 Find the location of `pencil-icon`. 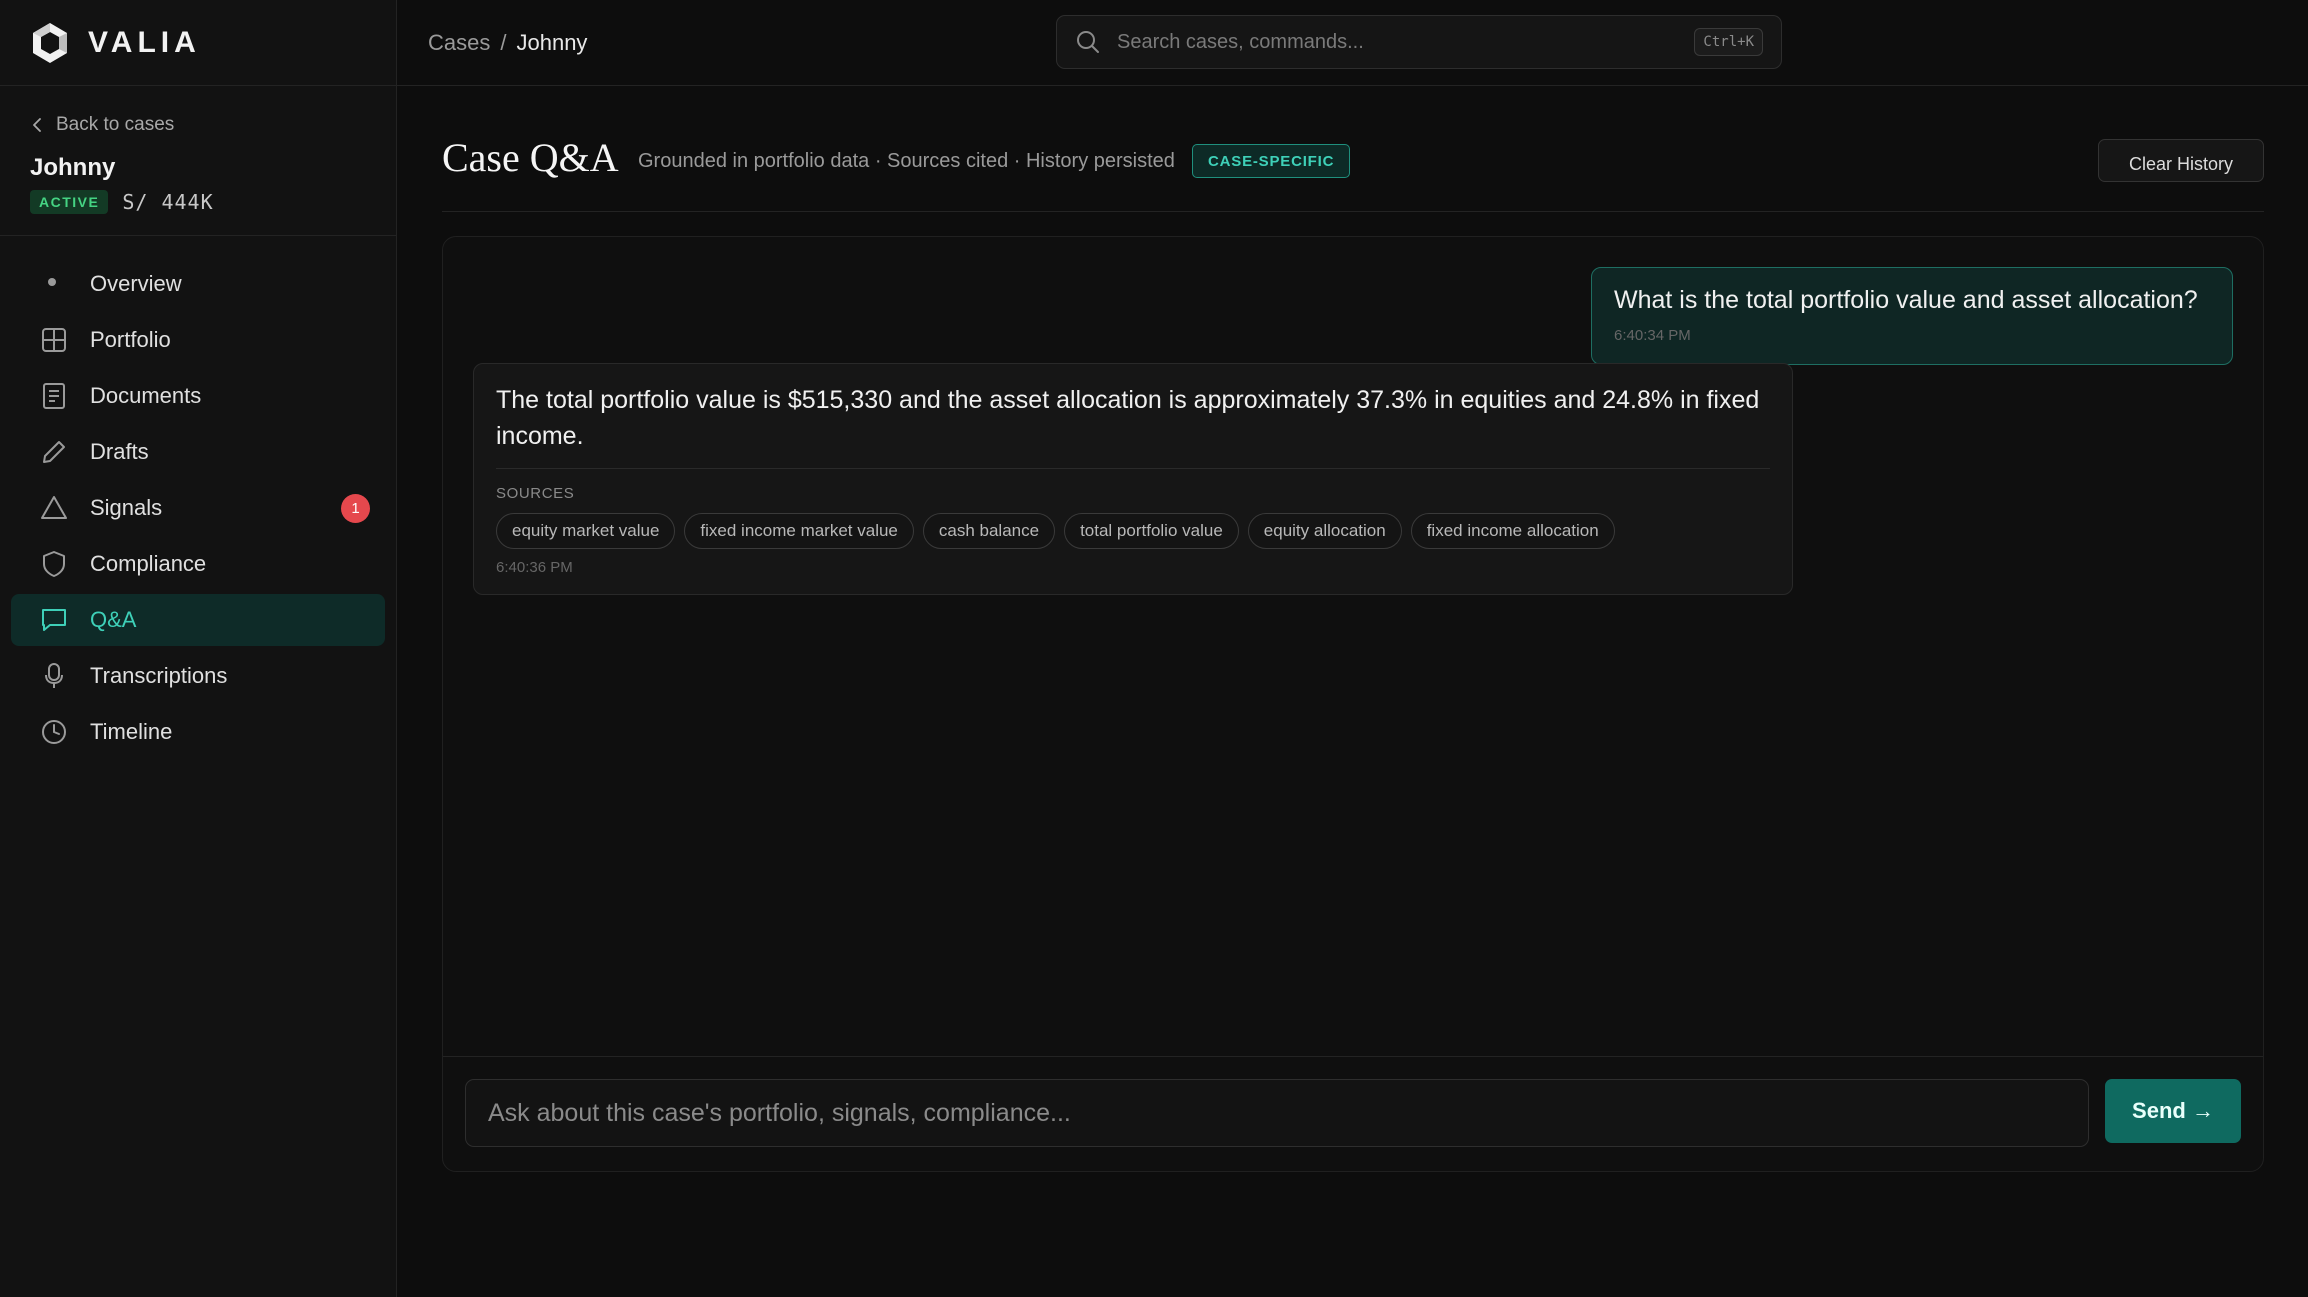

pencil-icon is located at coordinates (54, 452).